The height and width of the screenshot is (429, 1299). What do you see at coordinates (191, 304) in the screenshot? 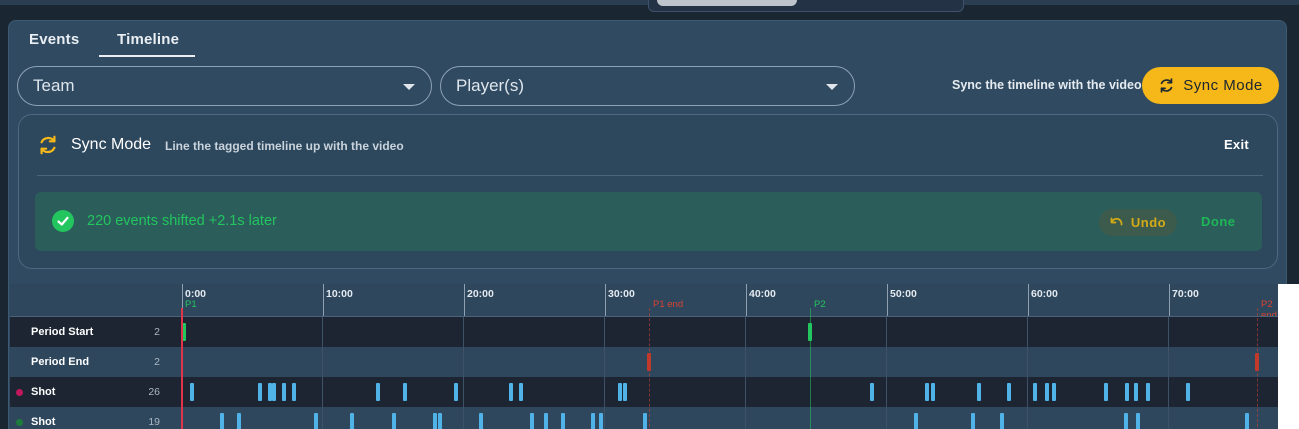
I see `period-marker-label: P1` at bounding box center [191, 304].